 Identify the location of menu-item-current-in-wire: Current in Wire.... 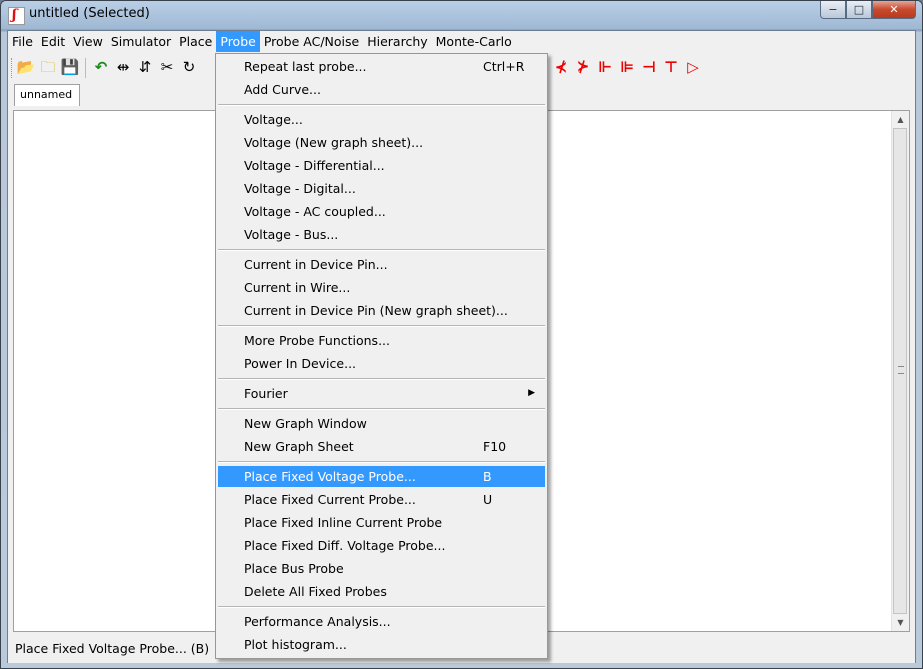
(381, 287).